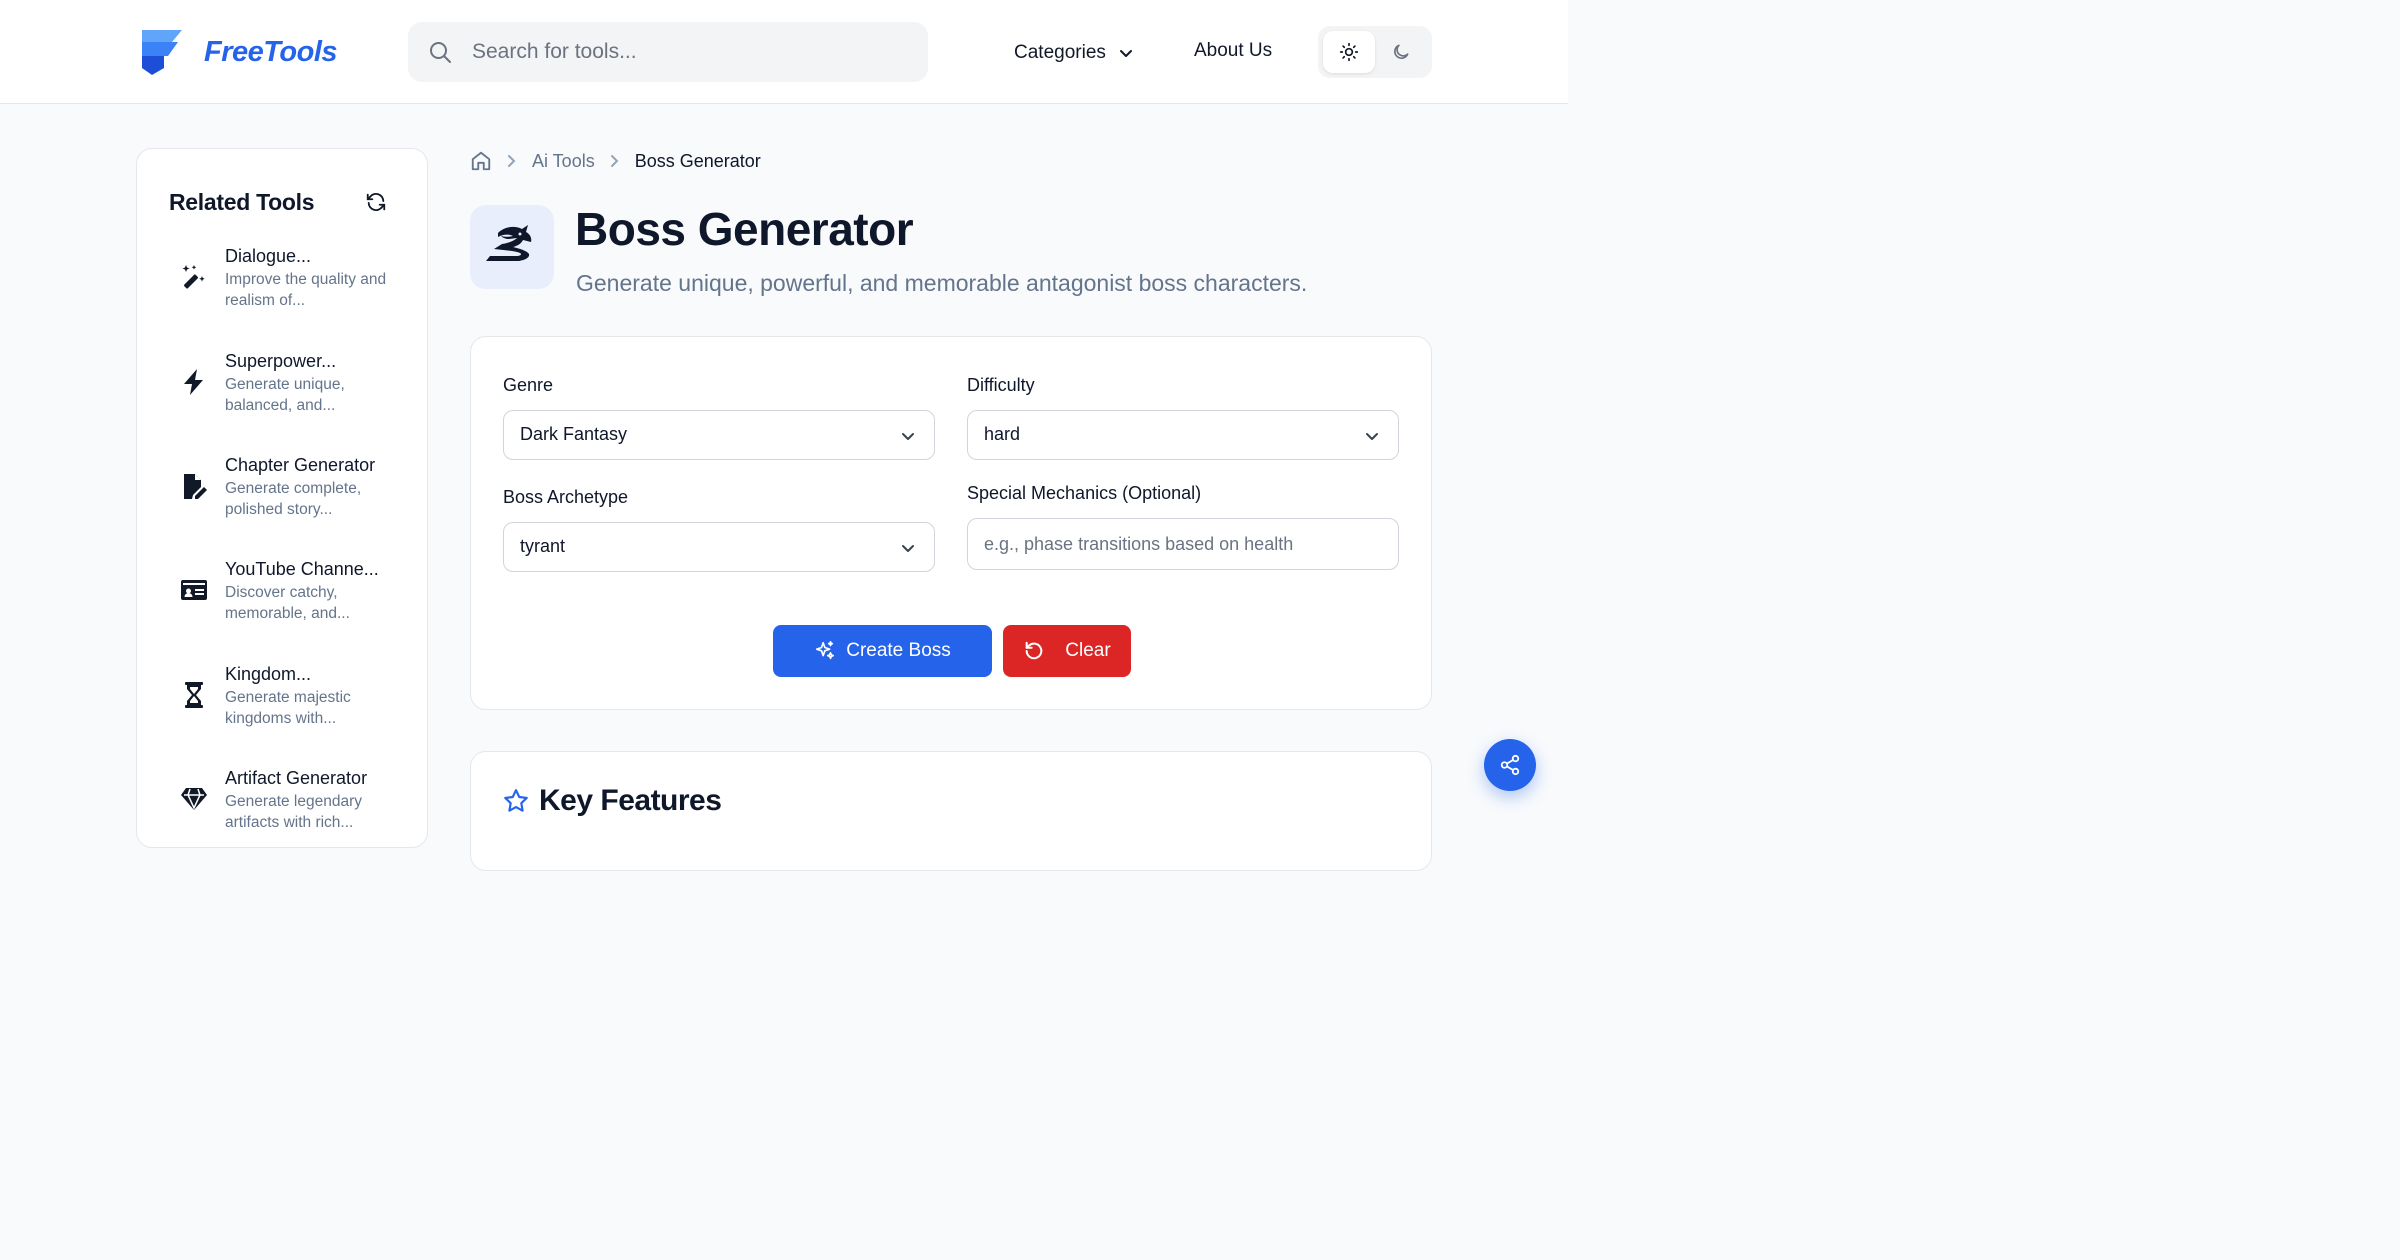 Image resolution: width=2400 pixels, height=1260 pixels. I want to click on file-pen-icon, so click(195, 486).